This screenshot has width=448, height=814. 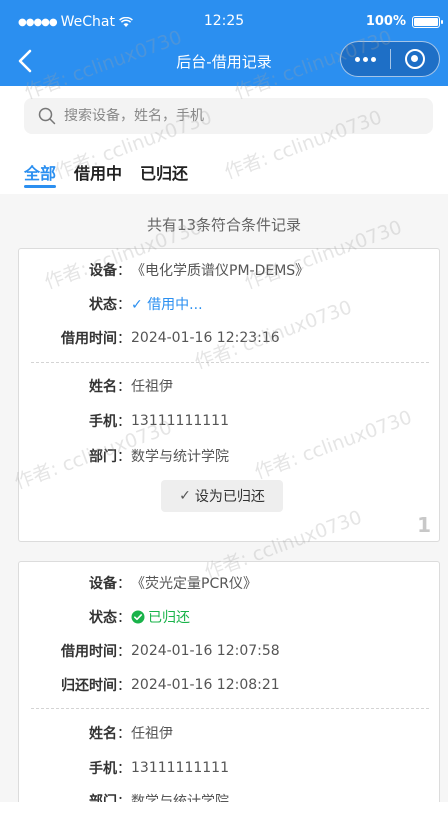 What do you see at coordinates (47, 116) in the screenshot?
I see `search-icon` at bounding box center [47, 116].